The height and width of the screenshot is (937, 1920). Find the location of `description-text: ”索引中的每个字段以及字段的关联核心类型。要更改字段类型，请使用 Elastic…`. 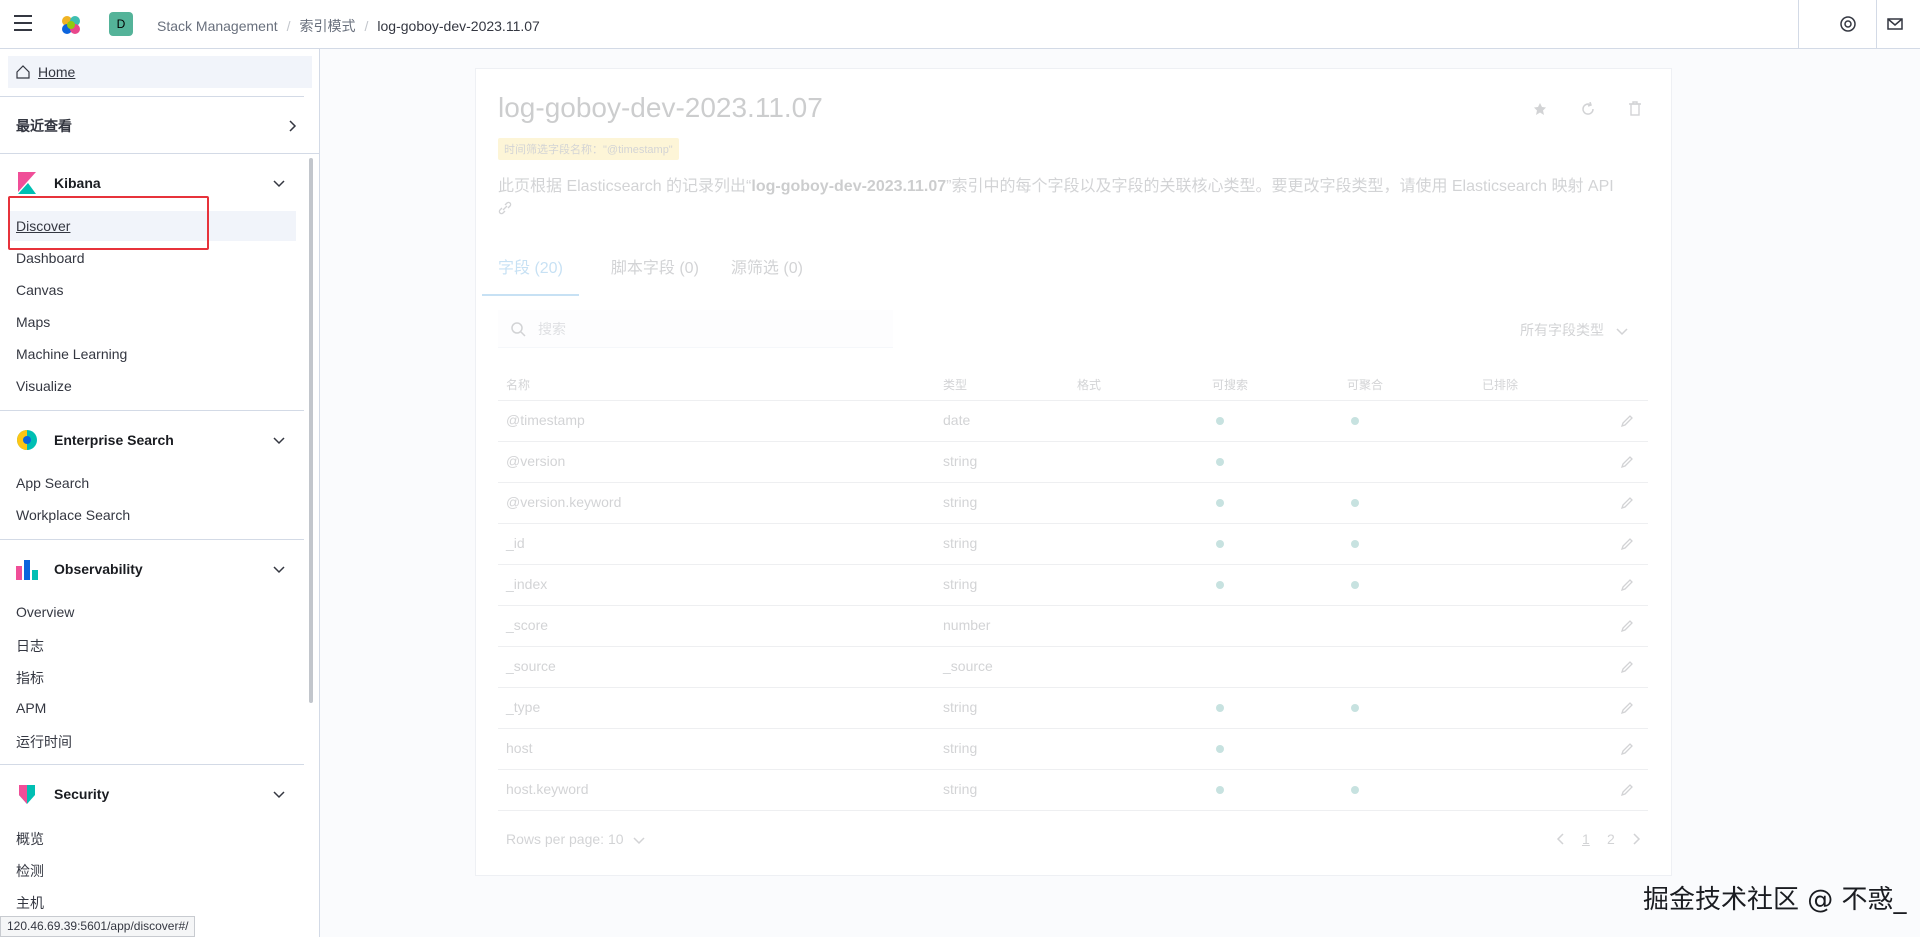

description-text: ”索引中的每个字段以及字段的关联核心类型。要更改字段类型，请使用 Elastic… is located at coordinates (1280, 186).